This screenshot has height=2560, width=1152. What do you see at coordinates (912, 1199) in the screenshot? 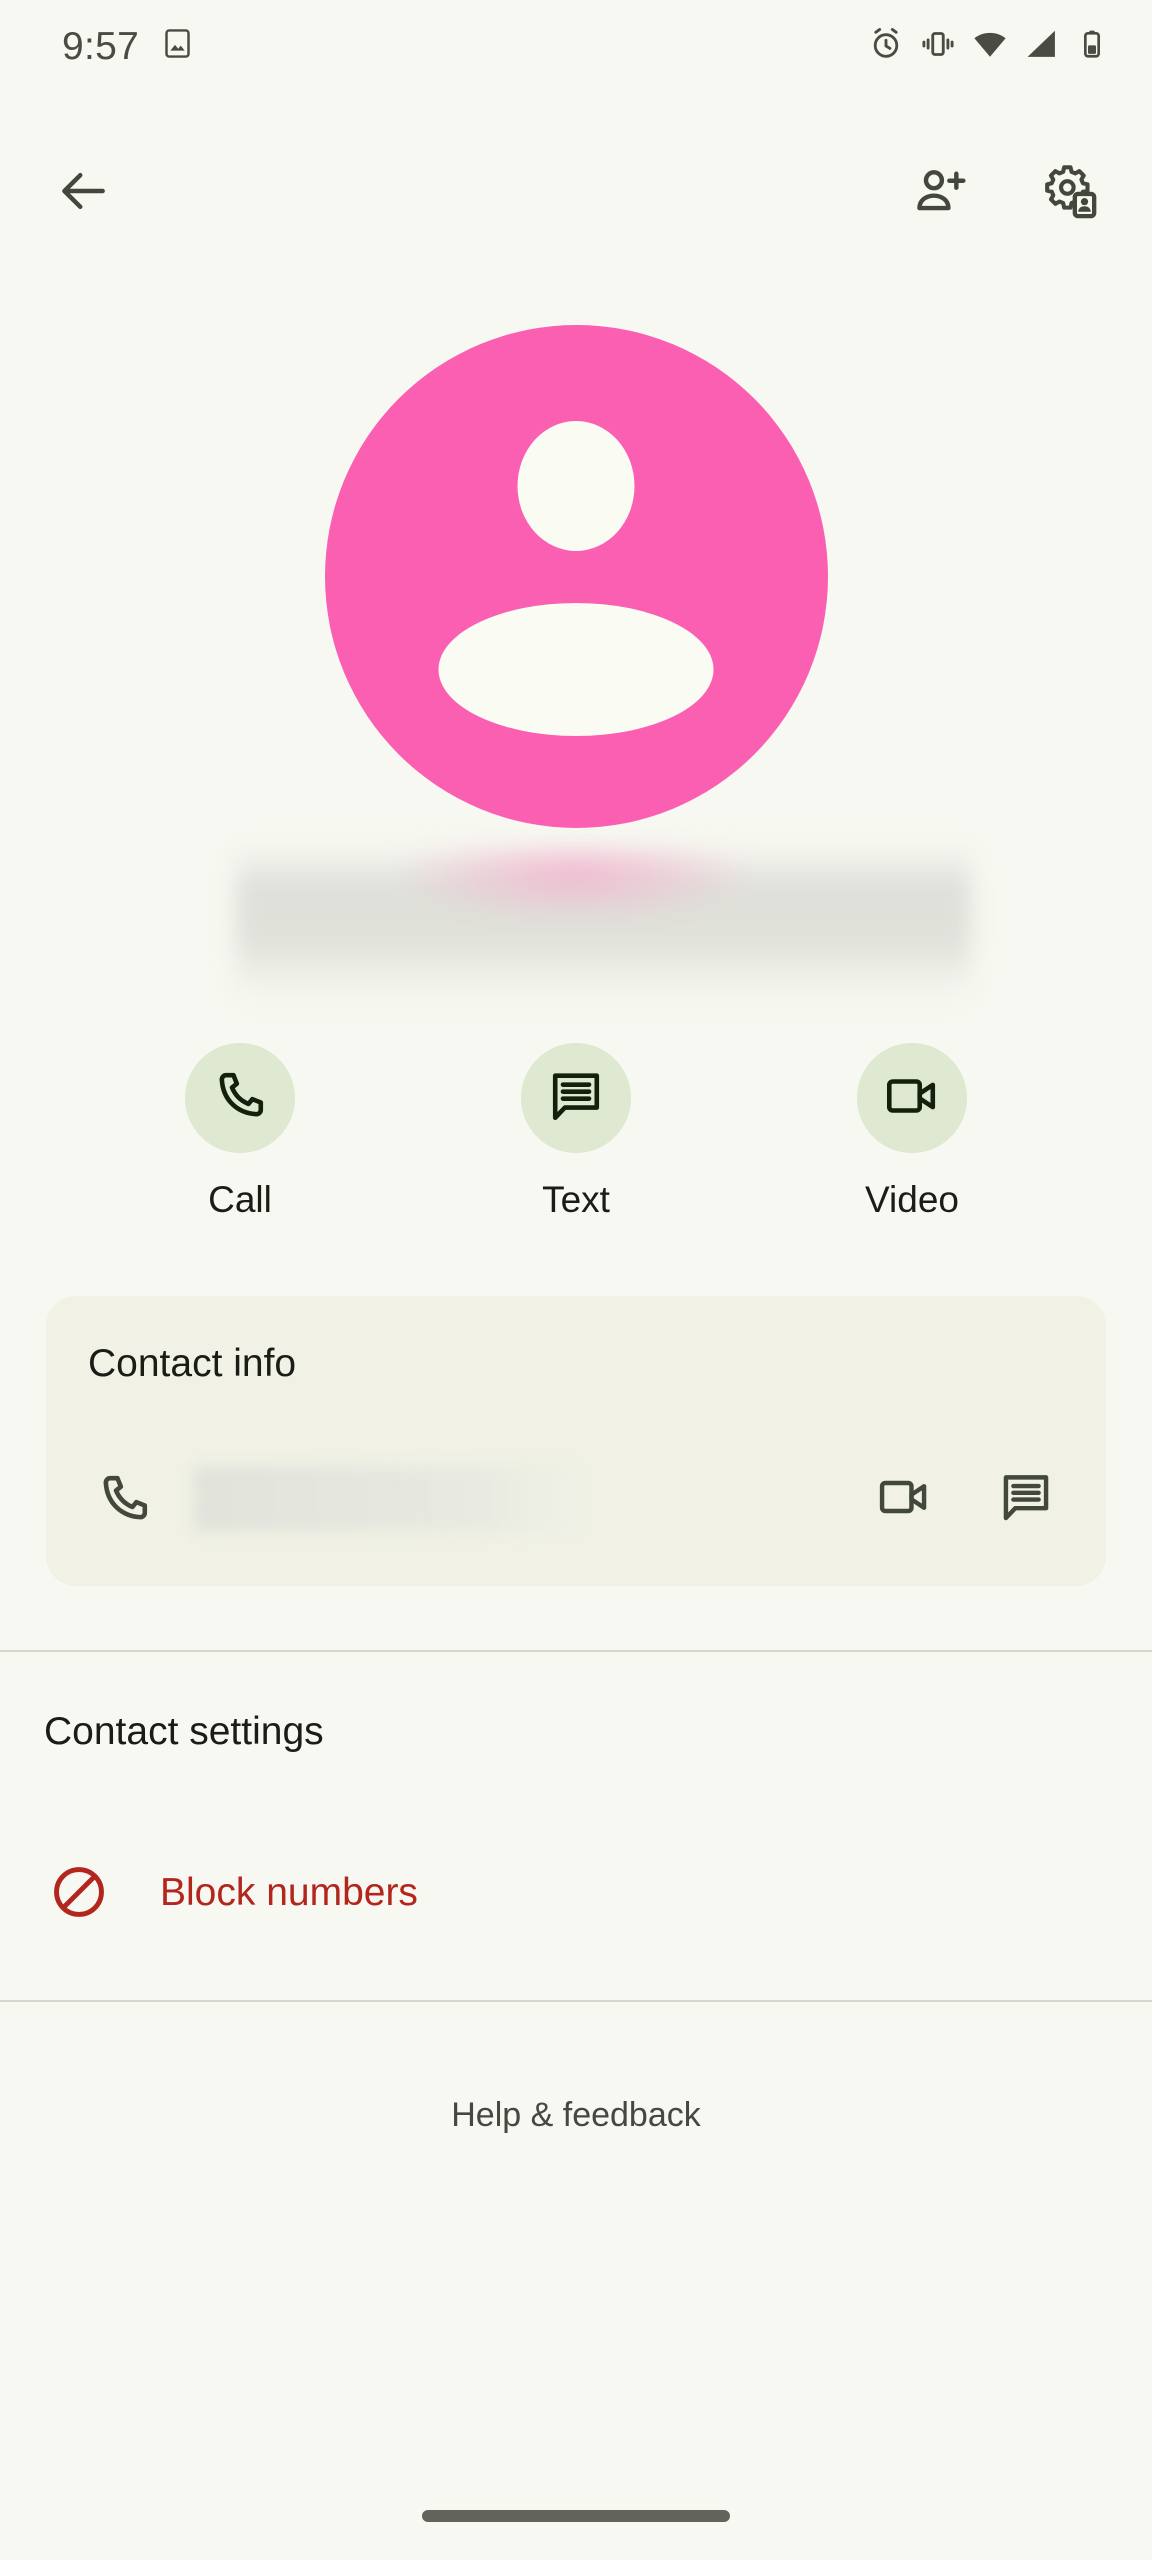
I see `action-video-label: Video` at bounding box center [912, 1199].